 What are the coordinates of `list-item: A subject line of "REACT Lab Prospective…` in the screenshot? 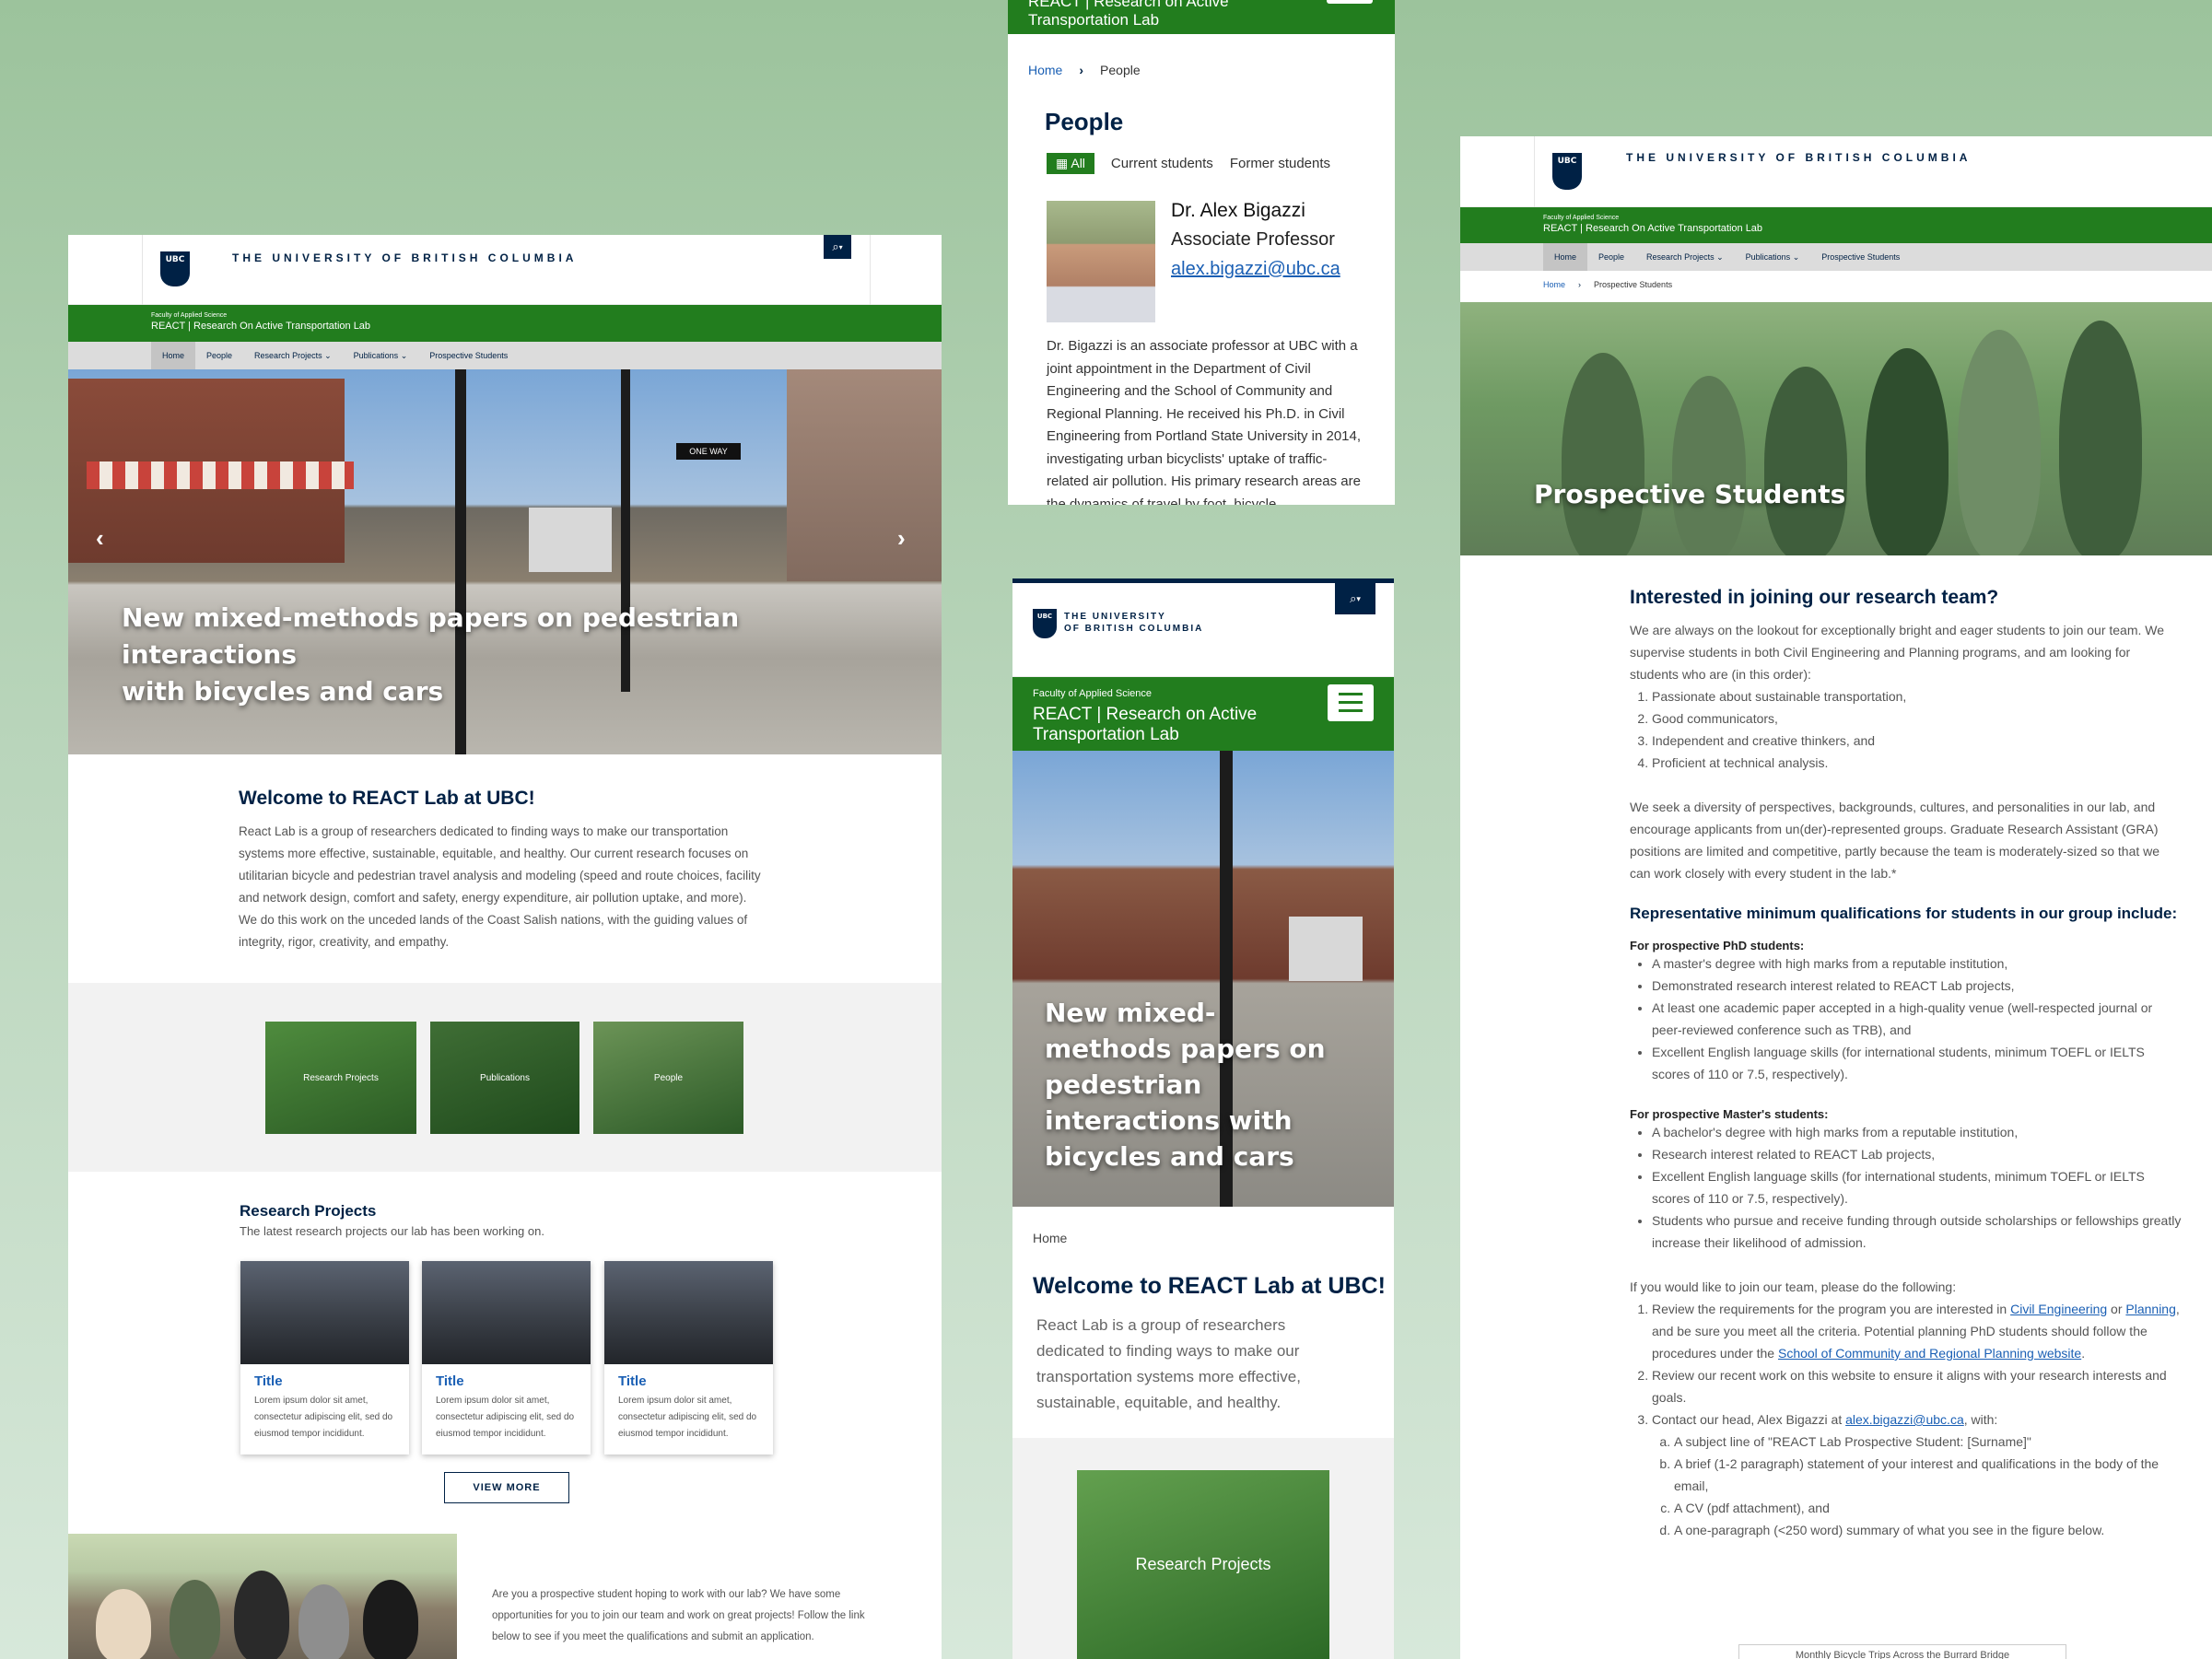 It's located at (1929, 1442).